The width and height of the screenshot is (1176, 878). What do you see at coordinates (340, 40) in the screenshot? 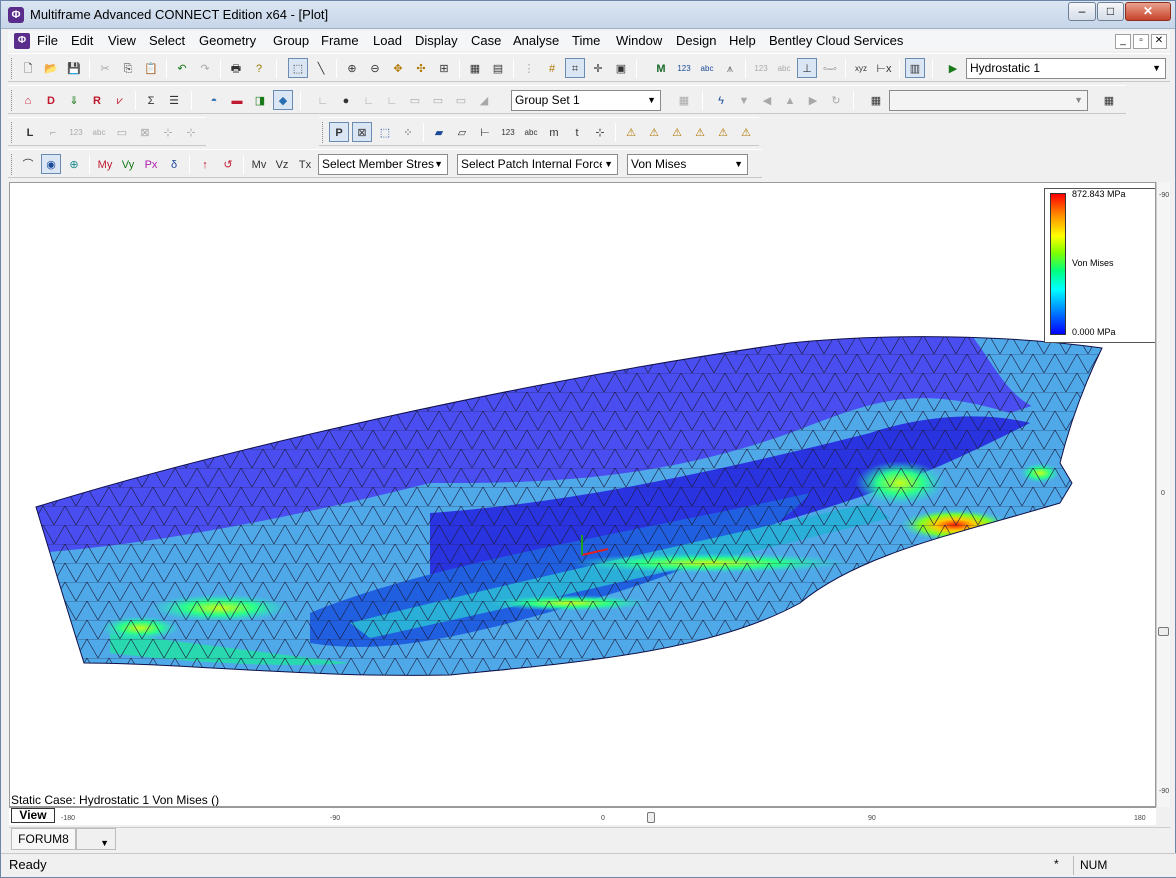
I see `menu-frame: Frame` at bounding box center [340, 40].